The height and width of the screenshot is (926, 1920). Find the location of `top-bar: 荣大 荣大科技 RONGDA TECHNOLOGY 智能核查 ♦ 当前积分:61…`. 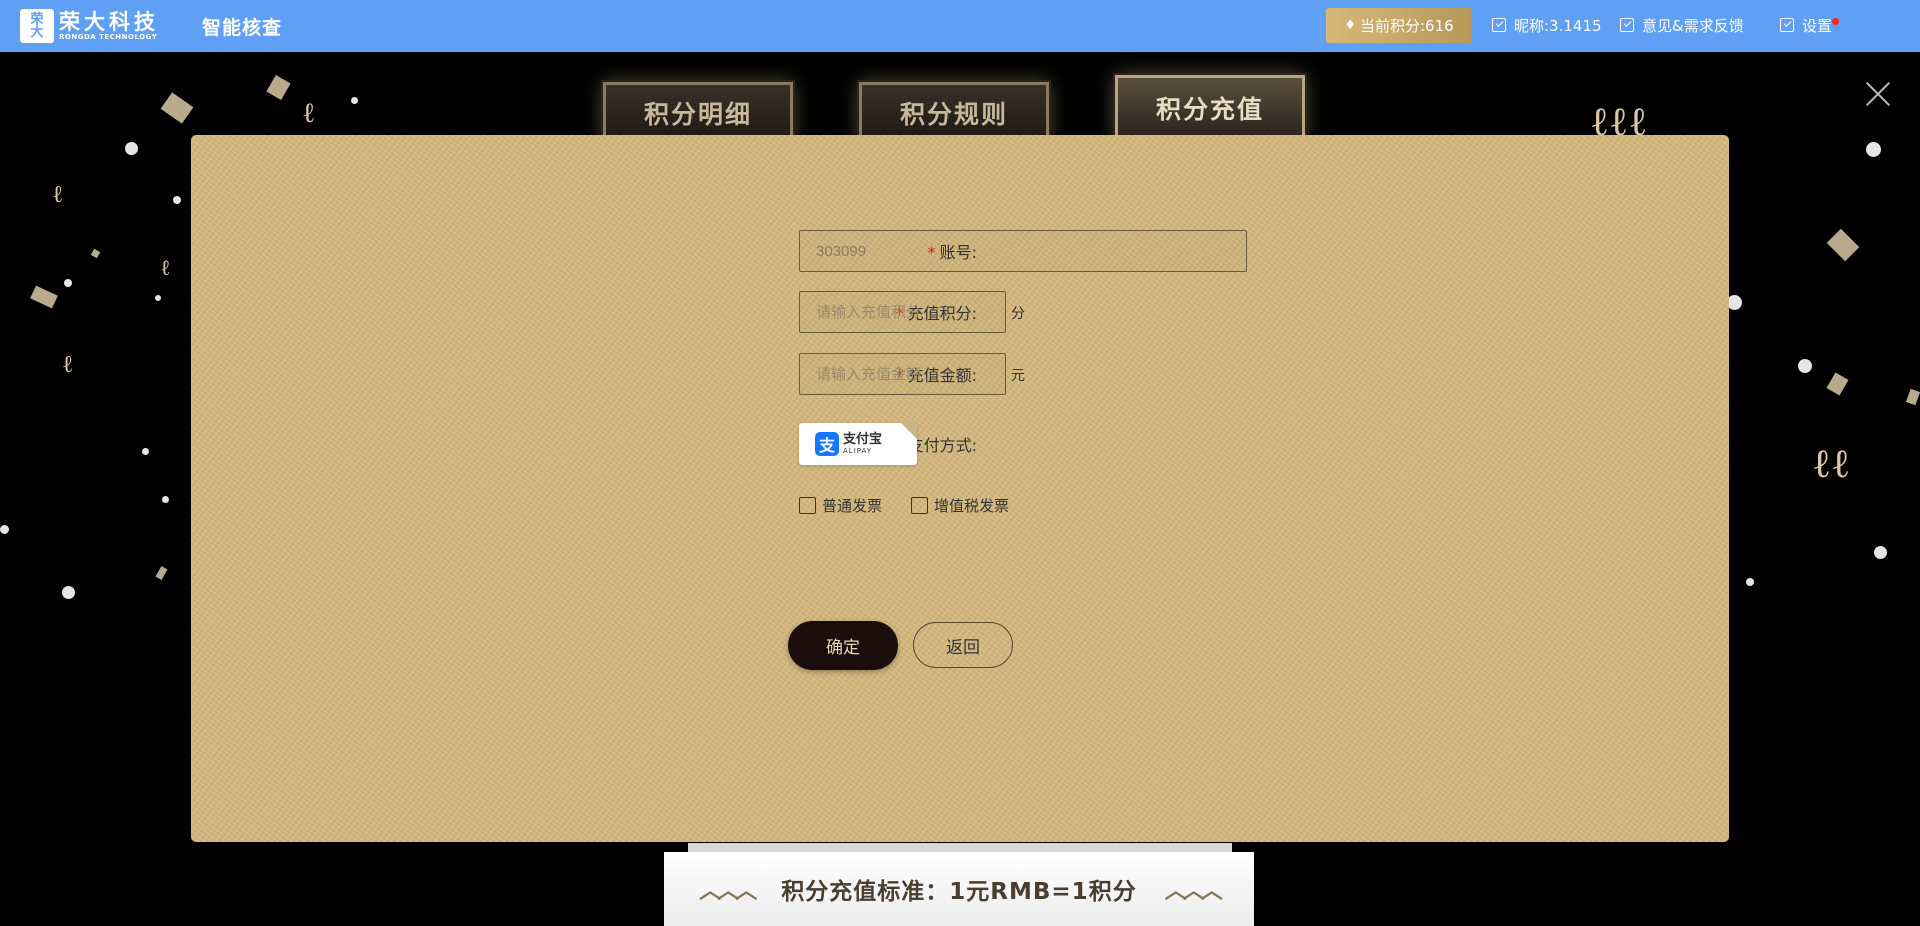

top-bar: 荣大 荣大科技 RONGDA TECHNOLOGY 智能核查 ♦ 当前积分:61… is located at coordinates (960, 26).